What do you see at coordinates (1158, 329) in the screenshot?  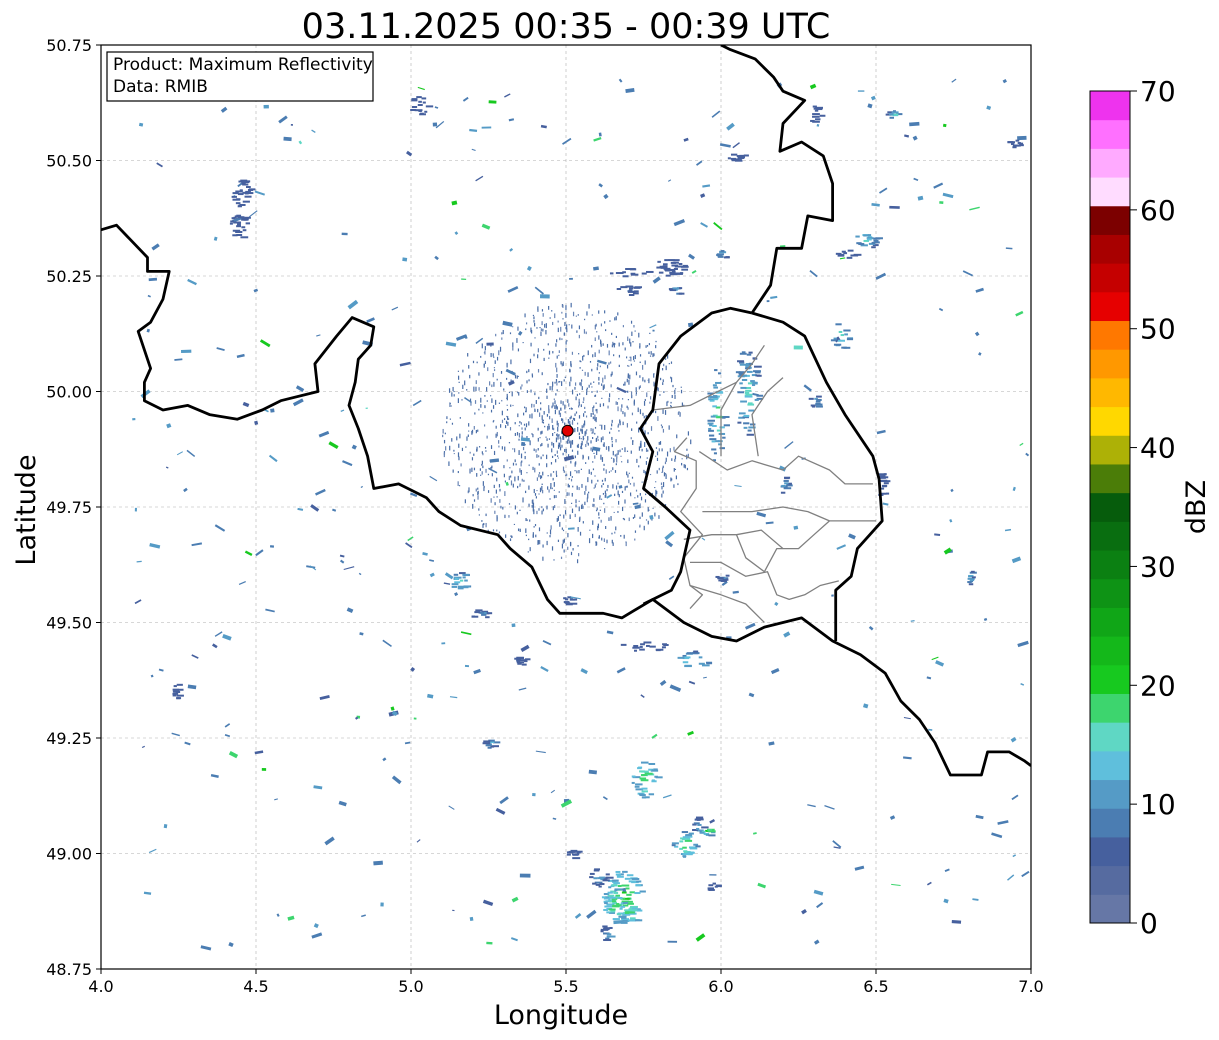 I see `colorbar-tick-label: 50` at bounding box center [1158, 329].